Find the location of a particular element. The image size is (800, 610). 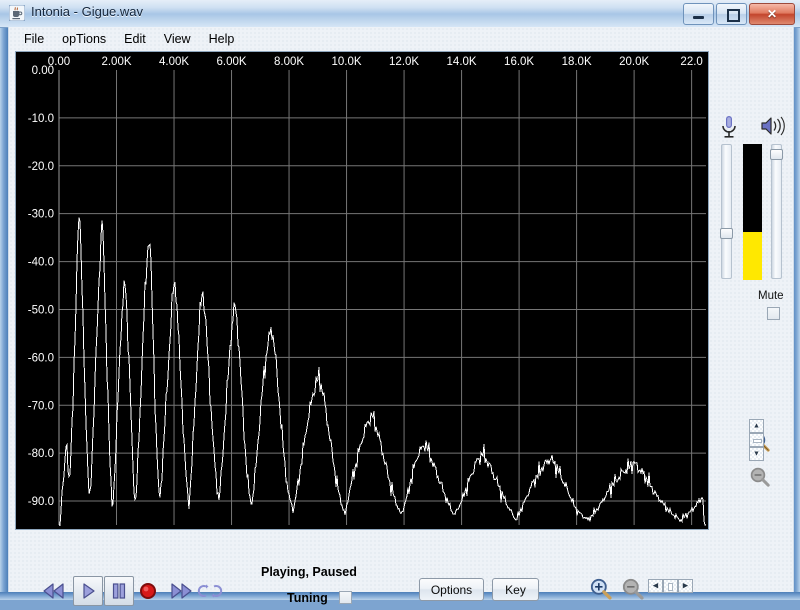

close-button: ✕ is located at coordinates (772, 14).